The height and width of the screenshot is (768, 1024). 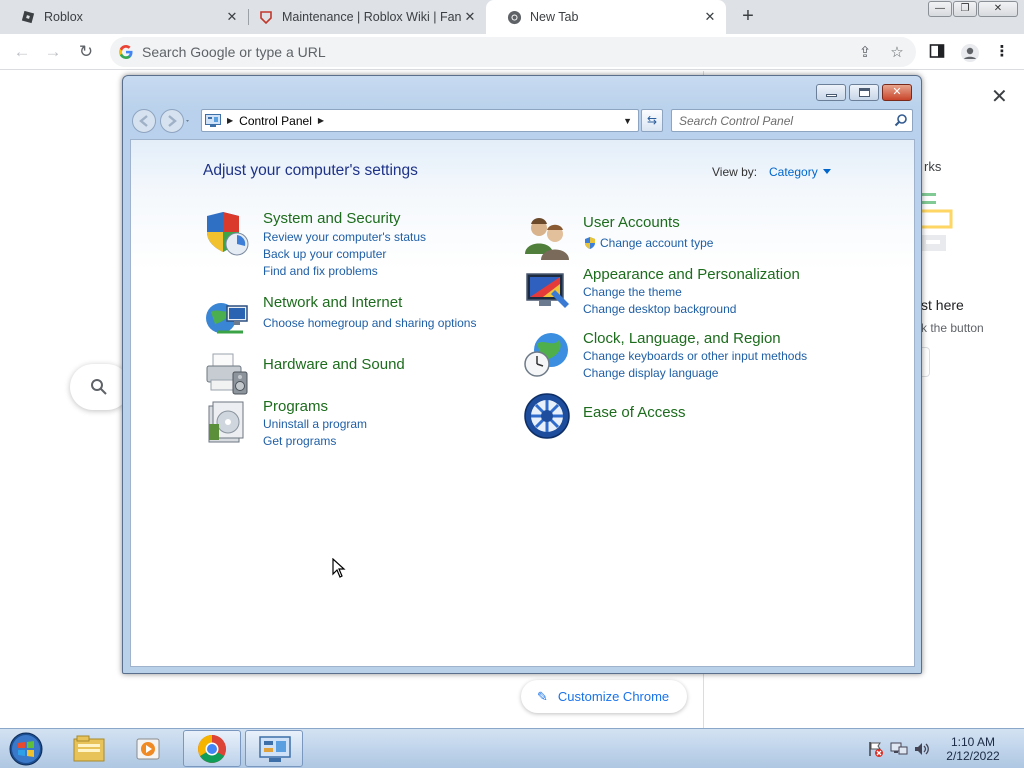 What do you see at coordinates (695, 356) in the screenshot?
I see `category-link: Change keyboards or other input methods` at bounding box center [695, 356].